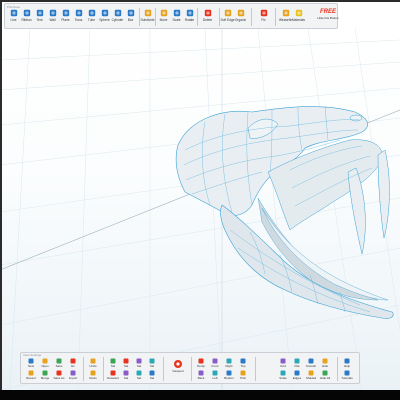 This screenshot has height=400, width=400. Describe the element at coordinates (311, 364) in the screenshot. I see `smooth-button: Smooth` at that location.